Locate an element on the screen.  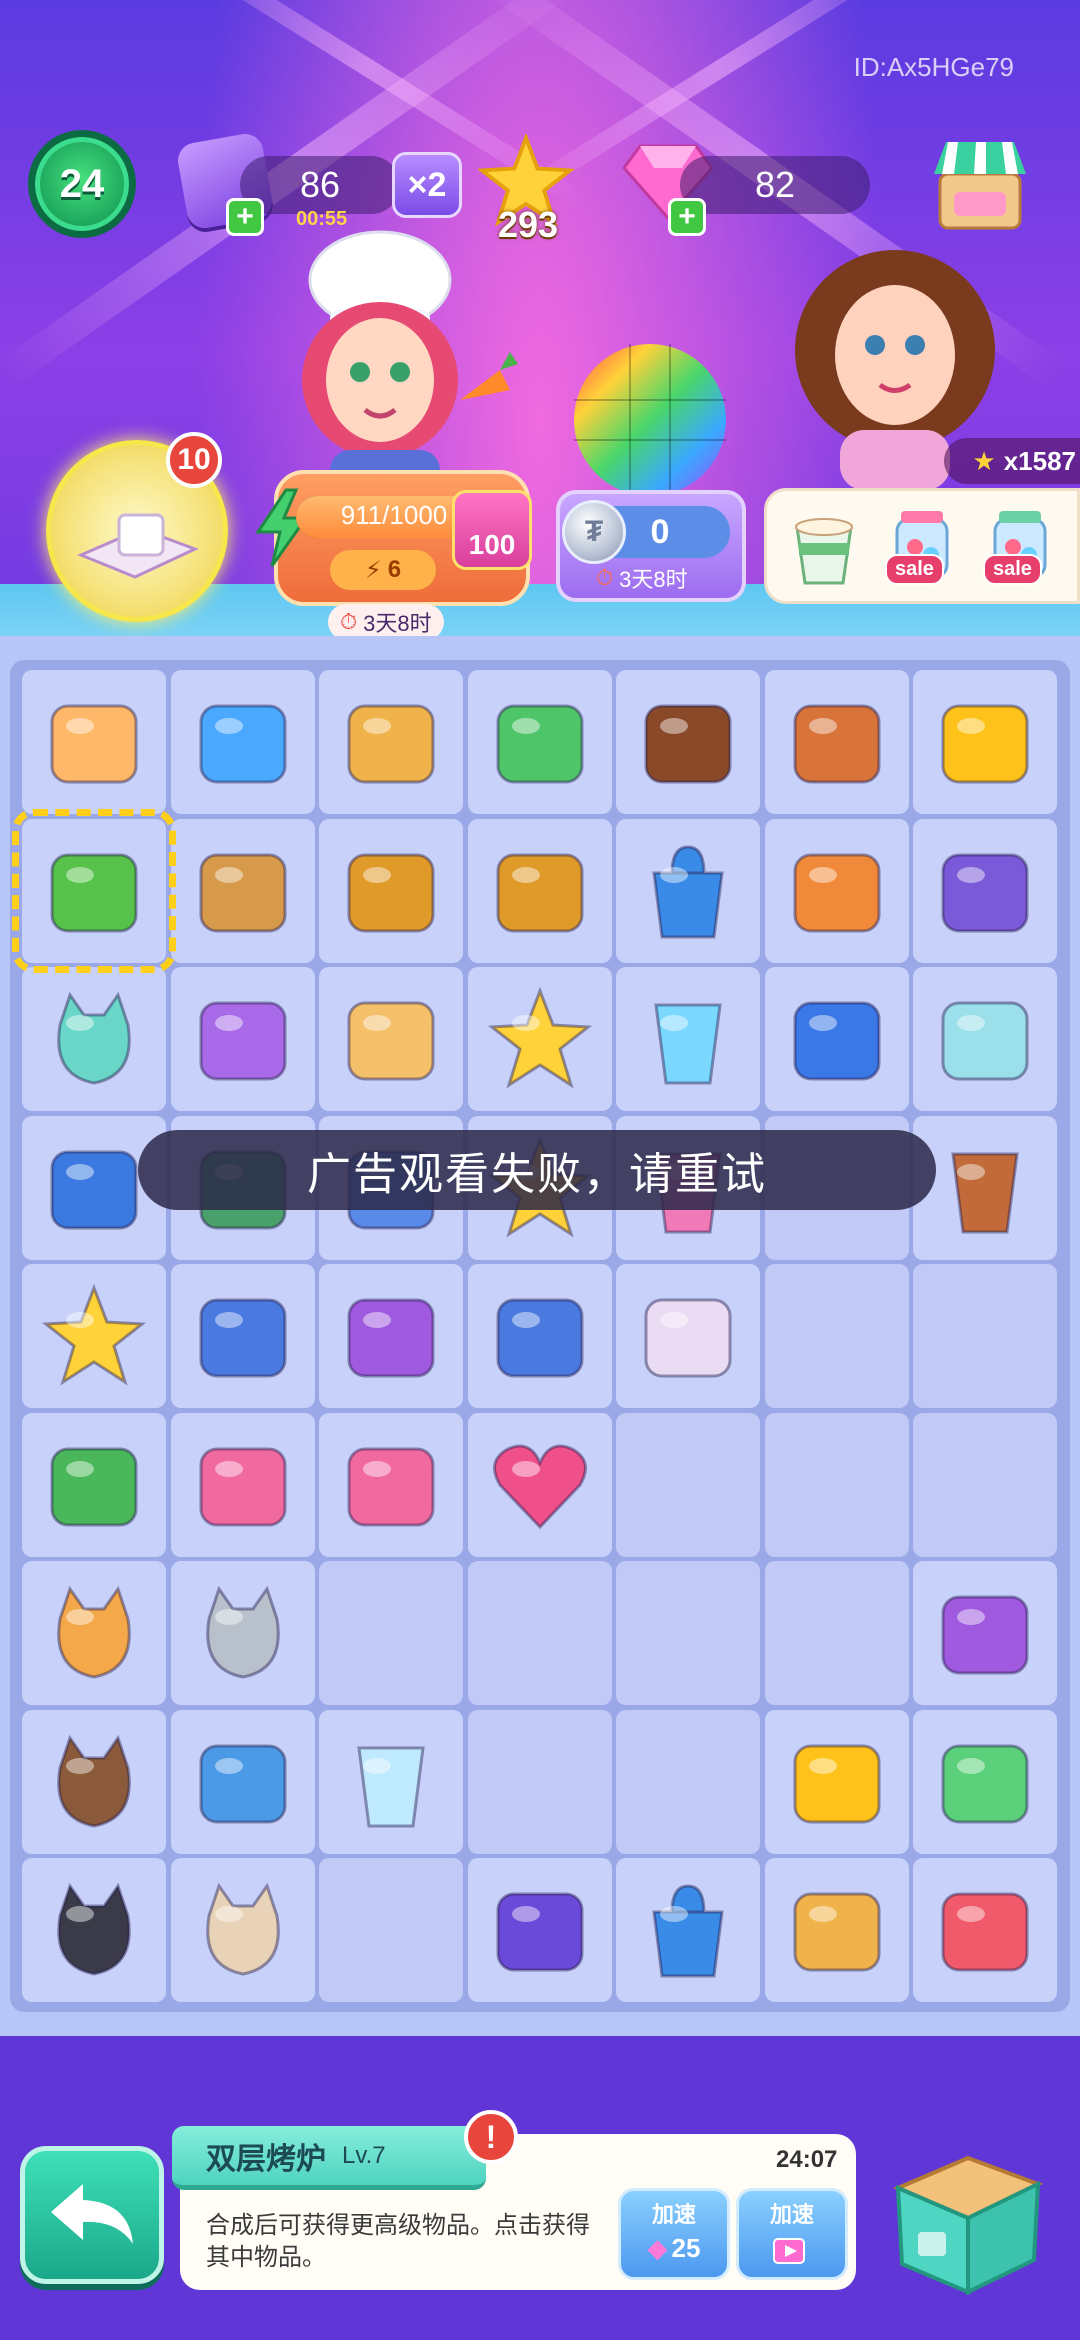
board-cell-pencil-sharpener is located at coordinates (836, 1039).